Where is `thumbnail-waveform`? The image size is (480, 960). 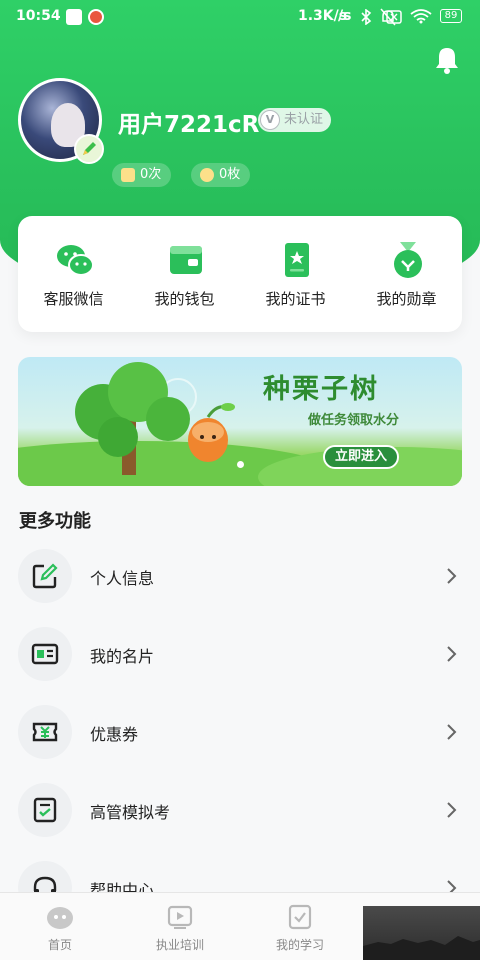
thumbnail-waveform is located at coordinates (421, 948).